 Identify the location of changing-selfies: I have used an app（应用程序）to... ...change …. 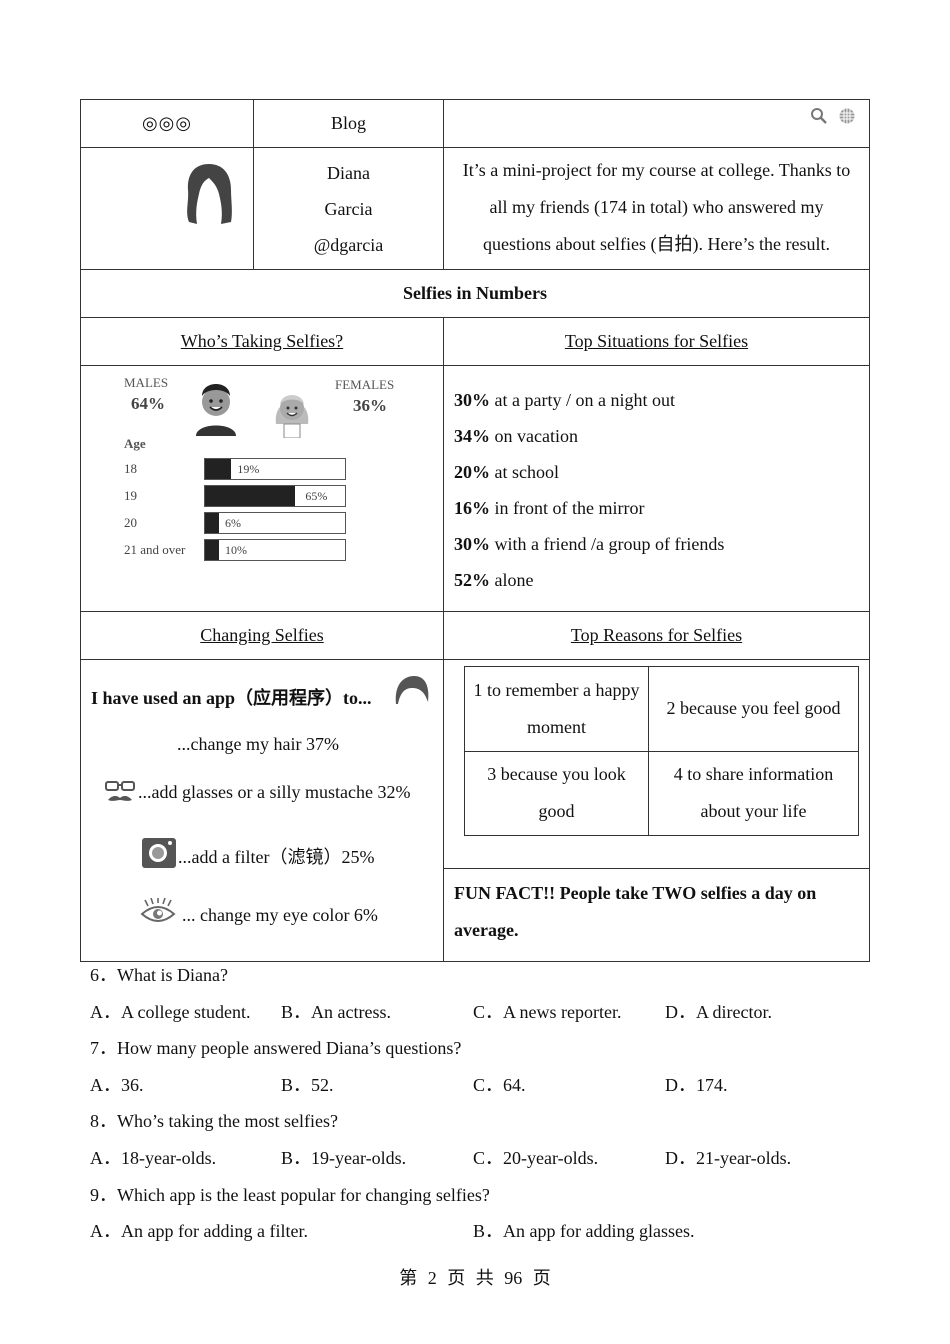
(262, 810).